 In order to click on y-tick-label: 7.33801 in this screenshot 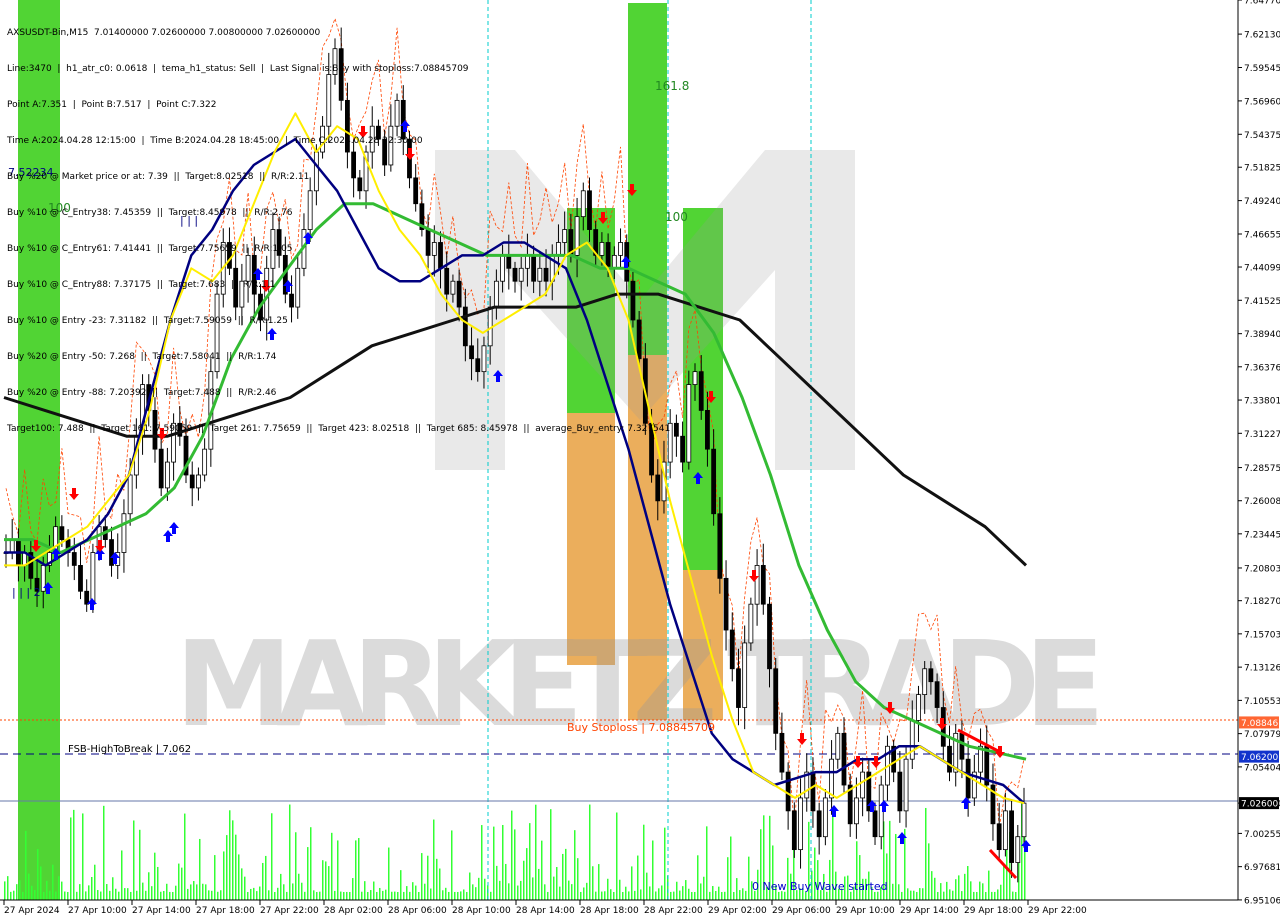, I will do `click(1262, 402)`.